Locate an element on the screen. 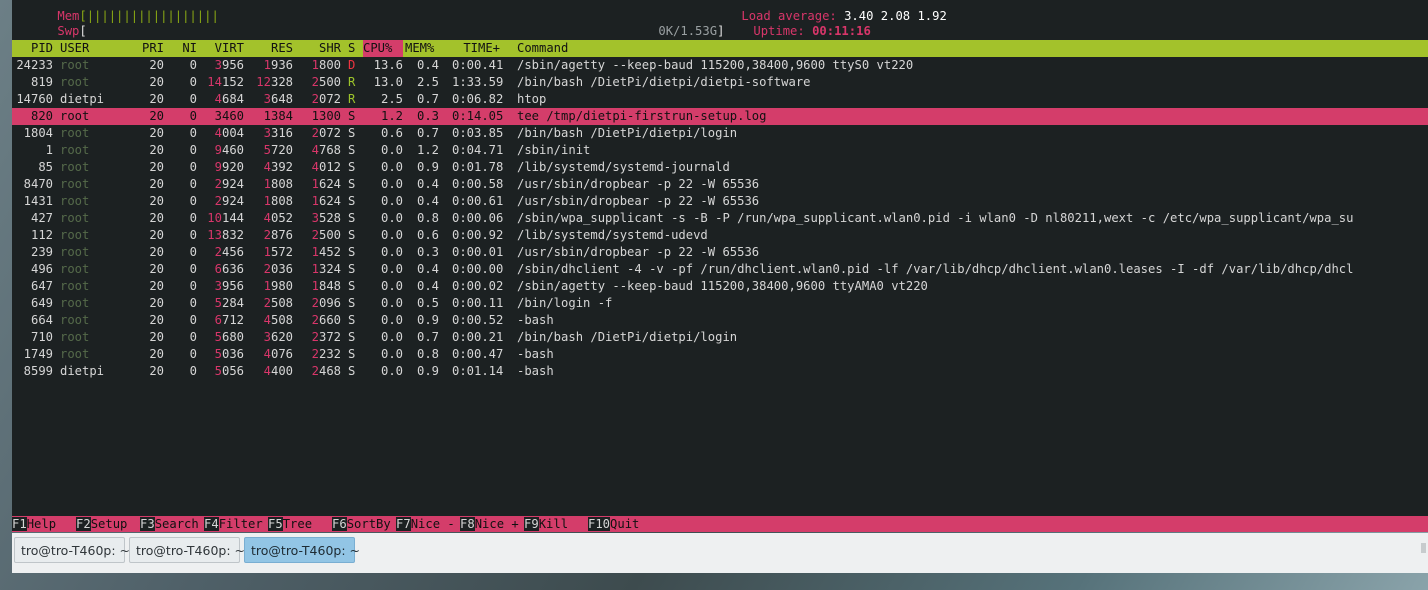 The height and width of the screenshot is (590, 1428). cell-virt: 3956 is located at coordinates (223, 286).